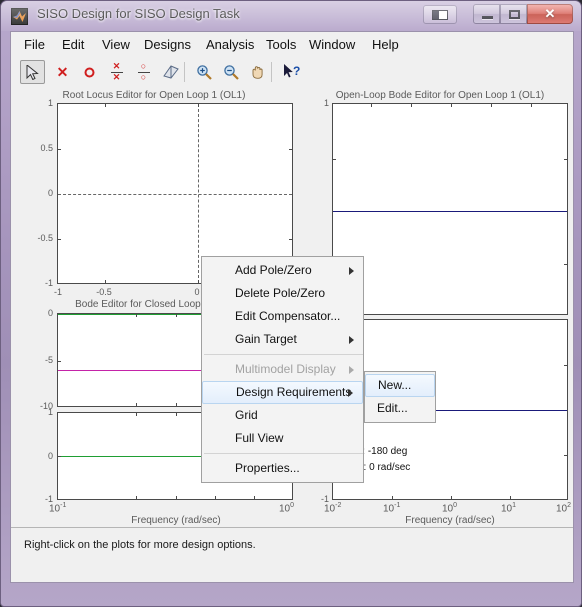 The height and width of the screenshot is (607, 582). Describe the element at coordinates (198, 193) in the screenshot. I see `root-locus-imag-axis` at that location.